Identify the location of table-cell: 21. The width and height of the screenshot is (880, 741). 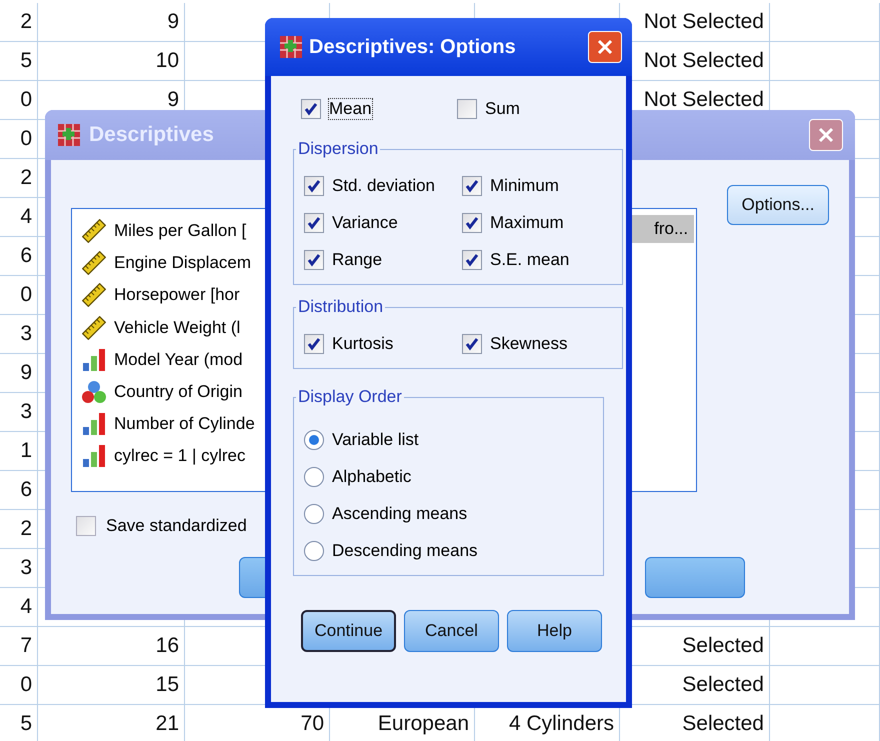
(167, 724).